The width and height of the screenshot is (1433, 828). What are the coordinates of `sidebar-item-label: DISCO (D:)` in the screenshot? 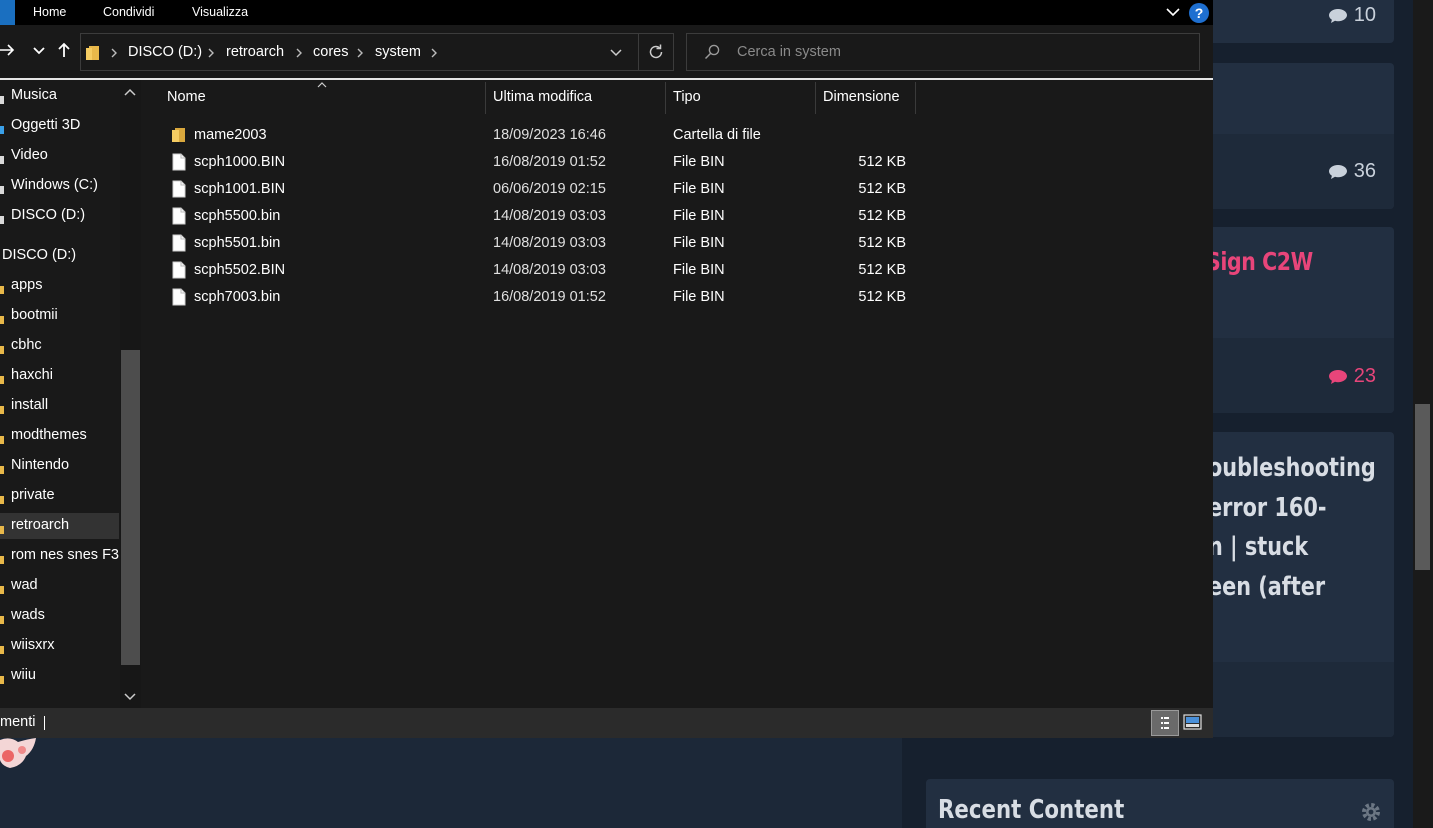 It's located at (48, 215).